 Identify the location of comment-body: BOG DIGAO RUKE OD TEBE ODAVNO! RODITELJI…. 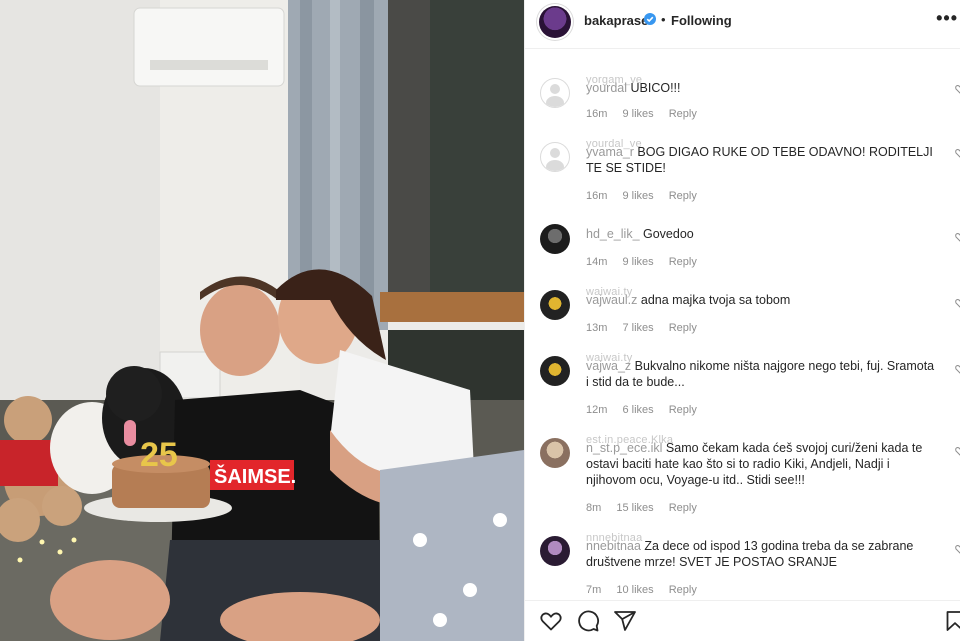
(759, 160).